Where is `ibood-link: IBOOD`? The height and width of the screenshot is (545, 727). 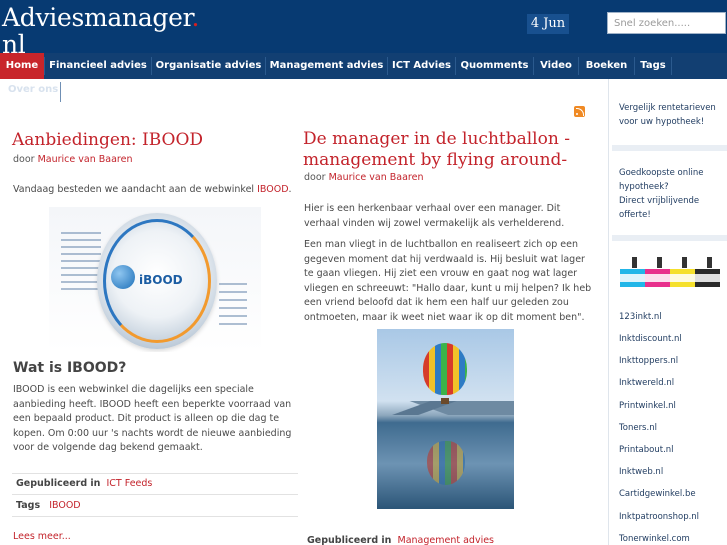 ibood-link: IBOOD is located at coordinates (272, 189).